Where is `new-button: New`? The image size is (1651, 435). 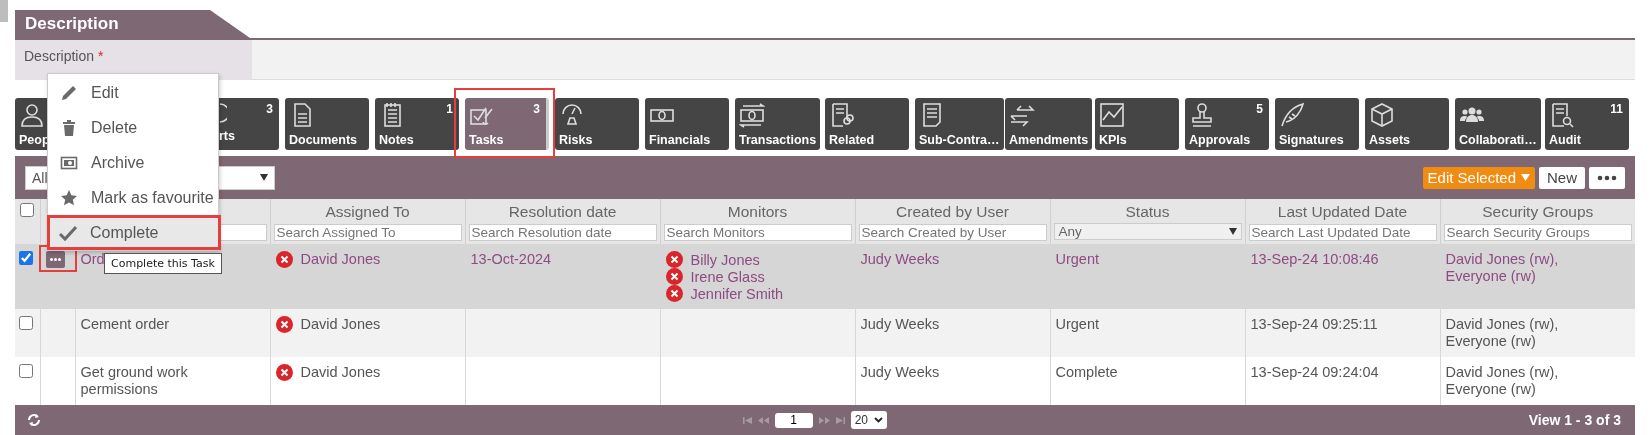
new-button: New is located at coordinates (1562, 177).